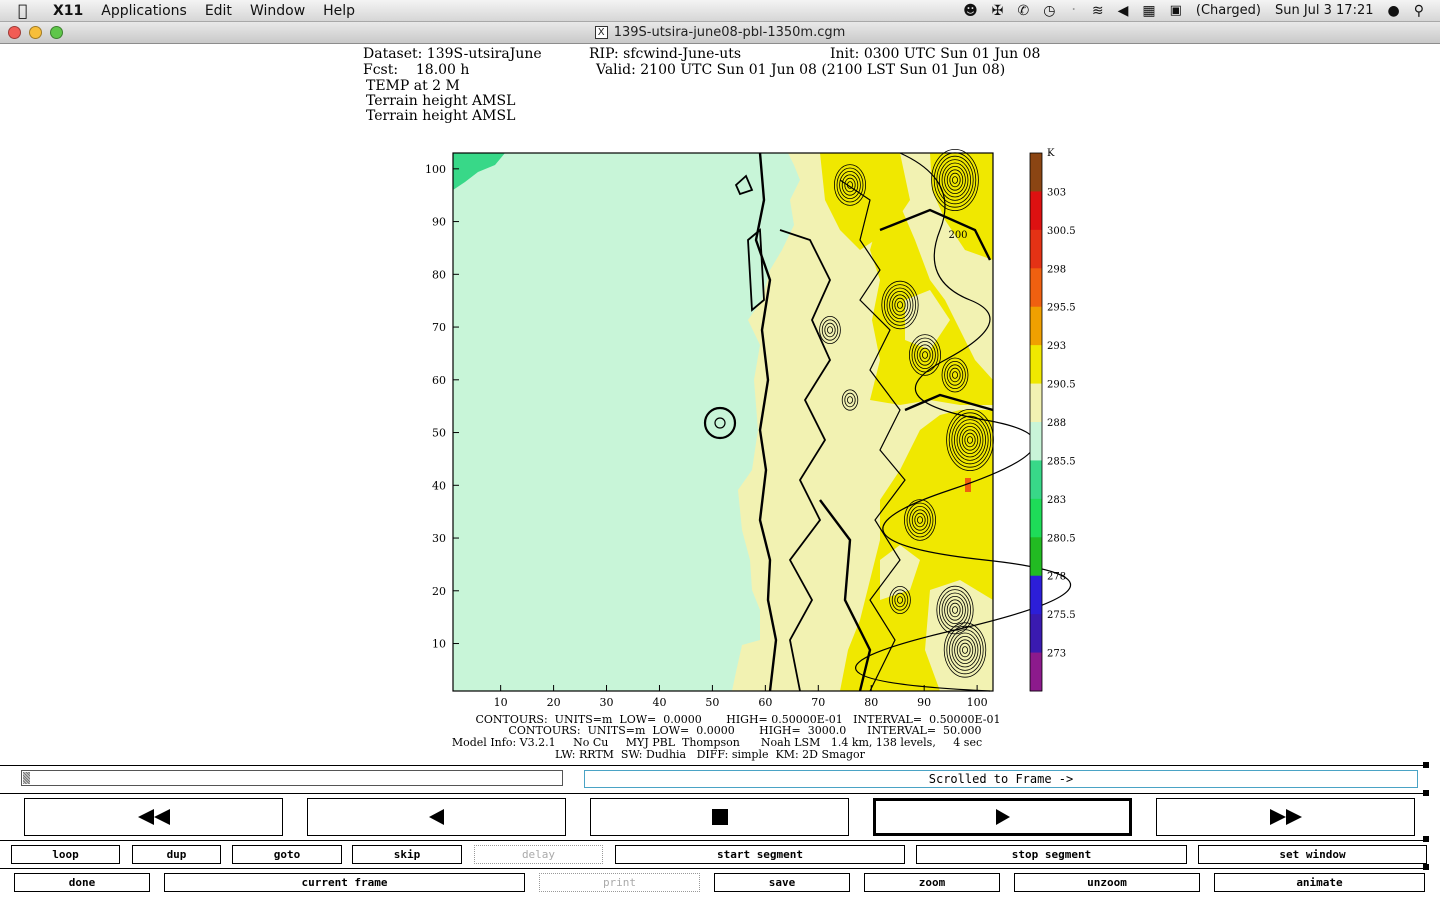 Image resolution: width=1440 pixels, height=900 pixels. Describe the element at coordinates (1123, 11) in the screenshot. I see `volume-icon: ◀` at that location.